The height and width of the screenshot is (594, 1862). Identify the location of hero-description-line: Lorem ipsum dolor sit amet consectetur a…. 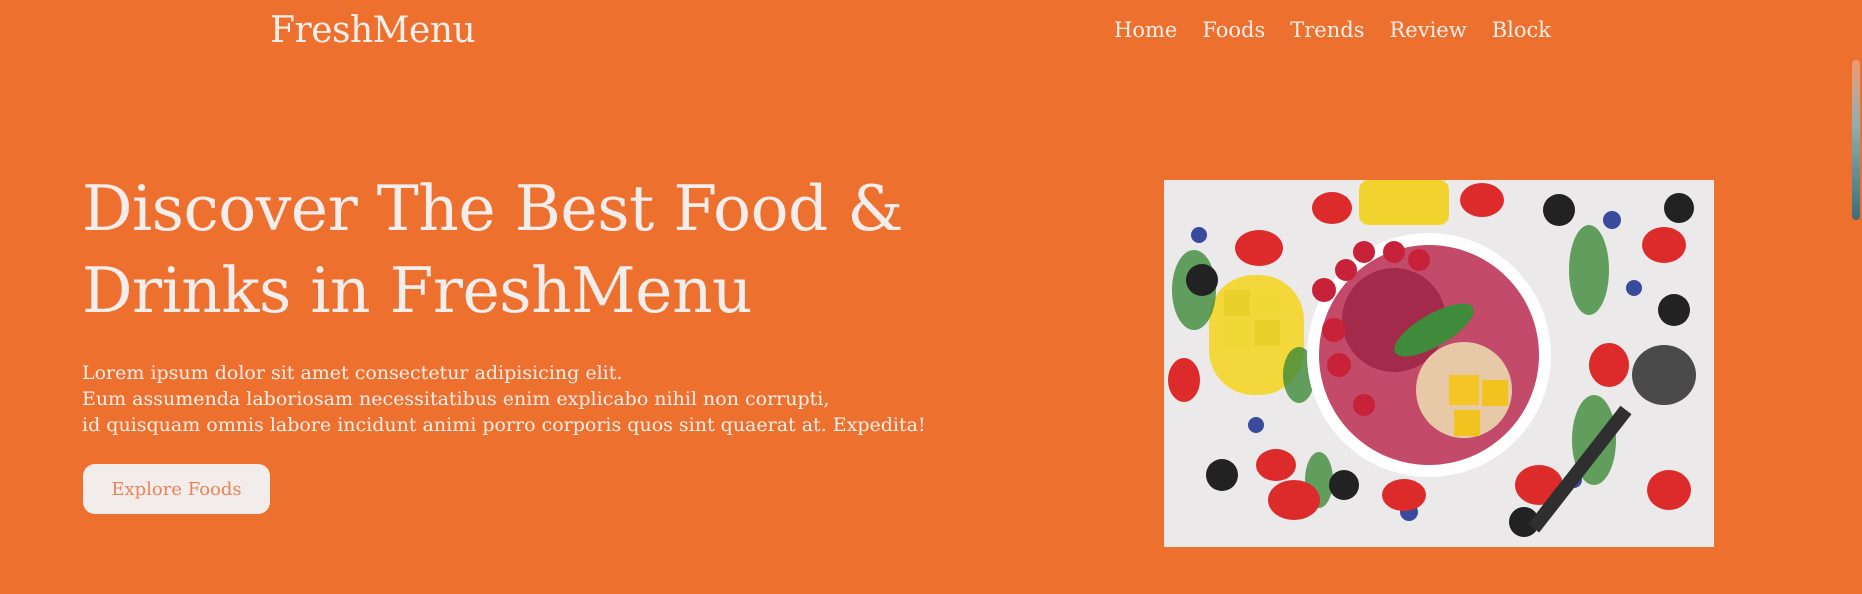
(352, 373).